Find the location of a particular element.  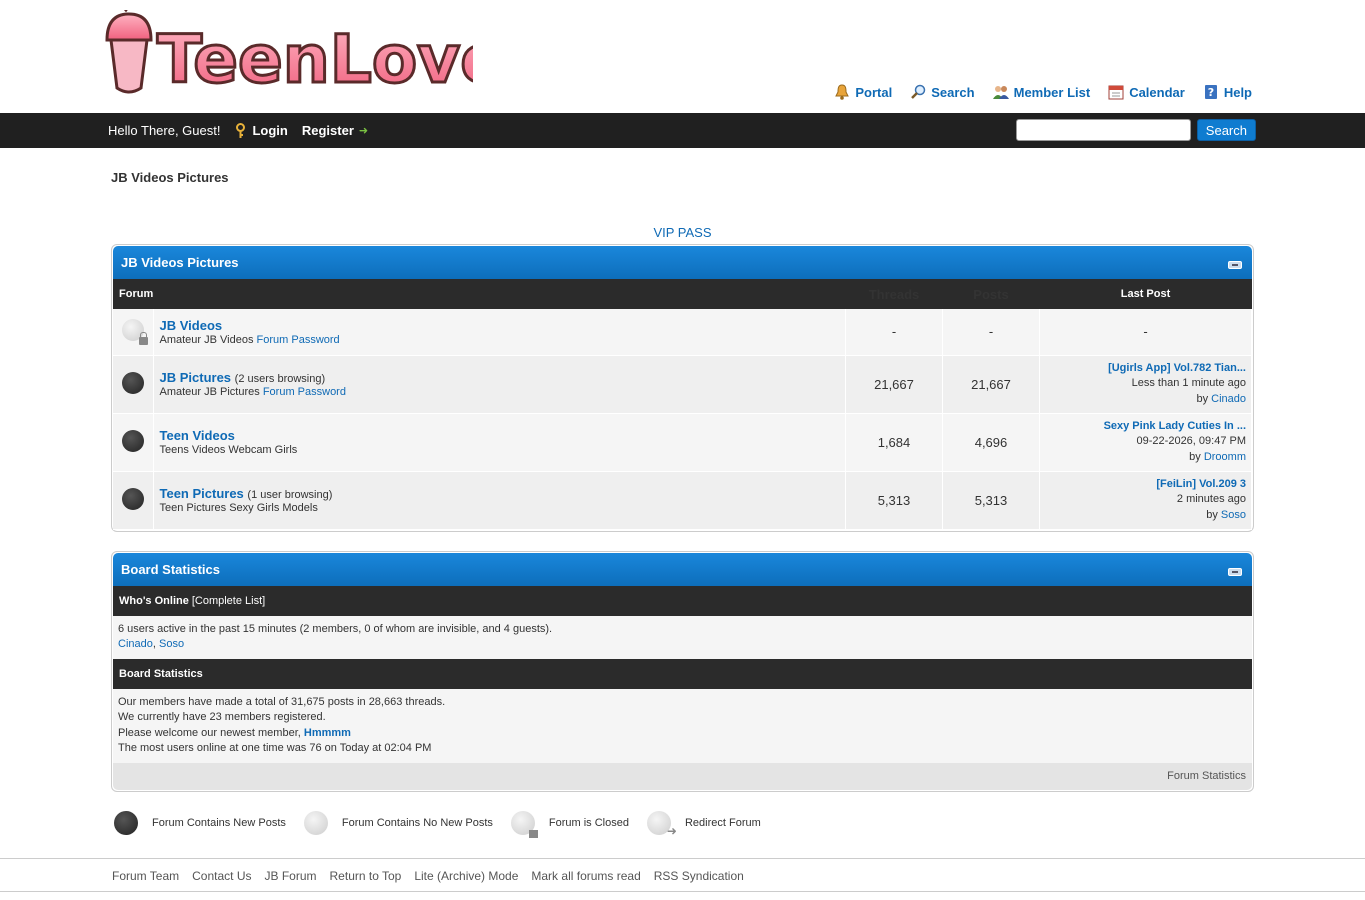

member-list-link: Member List is located at coordinates (1041, 92).